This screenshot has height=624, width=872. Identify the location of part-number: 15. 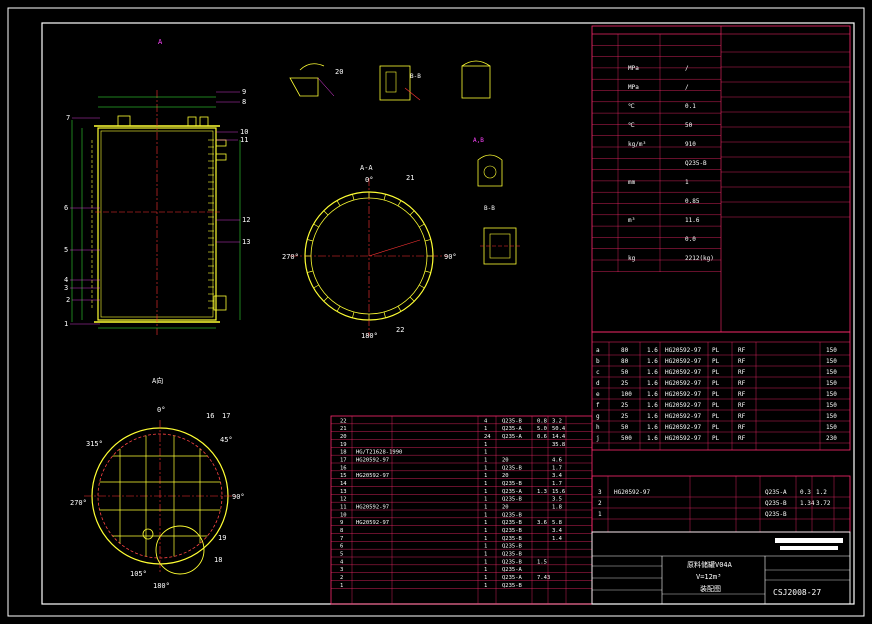
(343, 476).